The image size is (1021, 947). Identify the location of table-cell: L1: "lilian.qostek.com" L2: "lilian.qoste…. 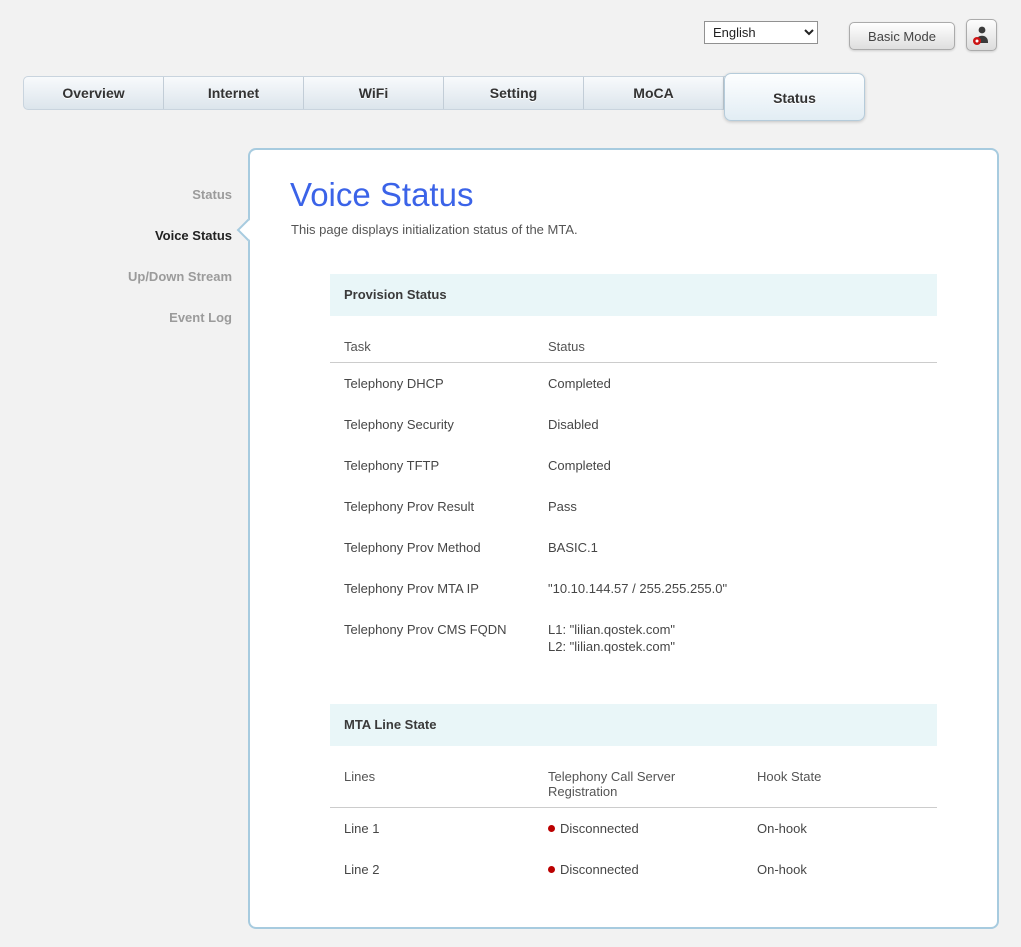
(612, 638).